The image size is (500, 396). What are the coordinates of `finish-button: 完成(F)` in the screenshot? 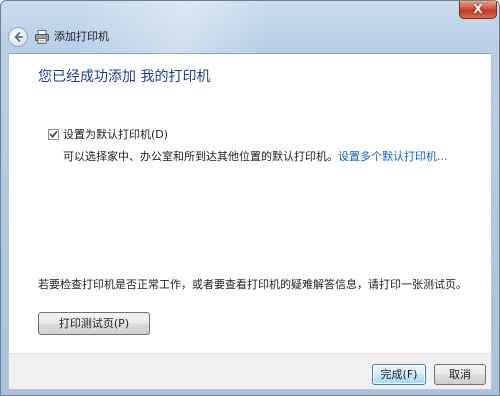 It's located at (399, 374).